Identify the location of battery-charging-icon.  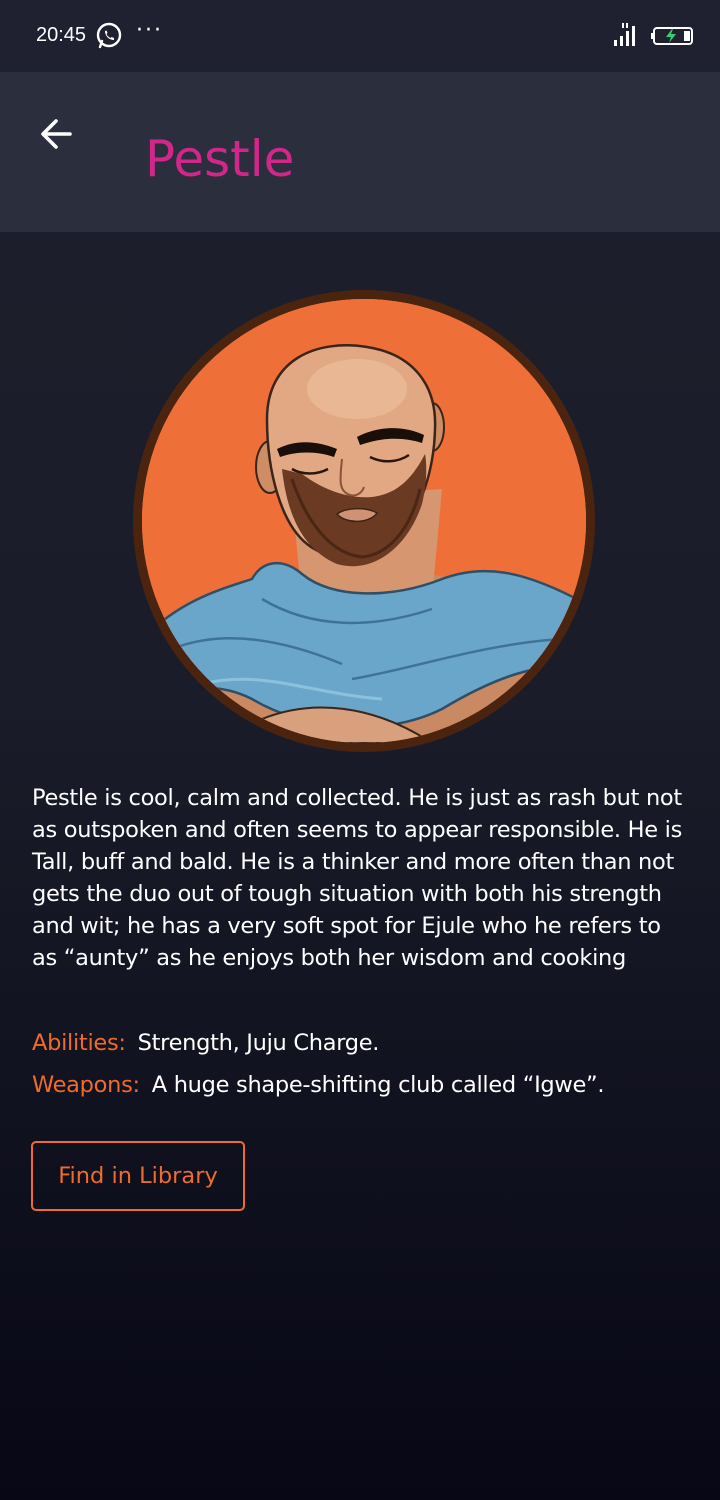
(672, 36).